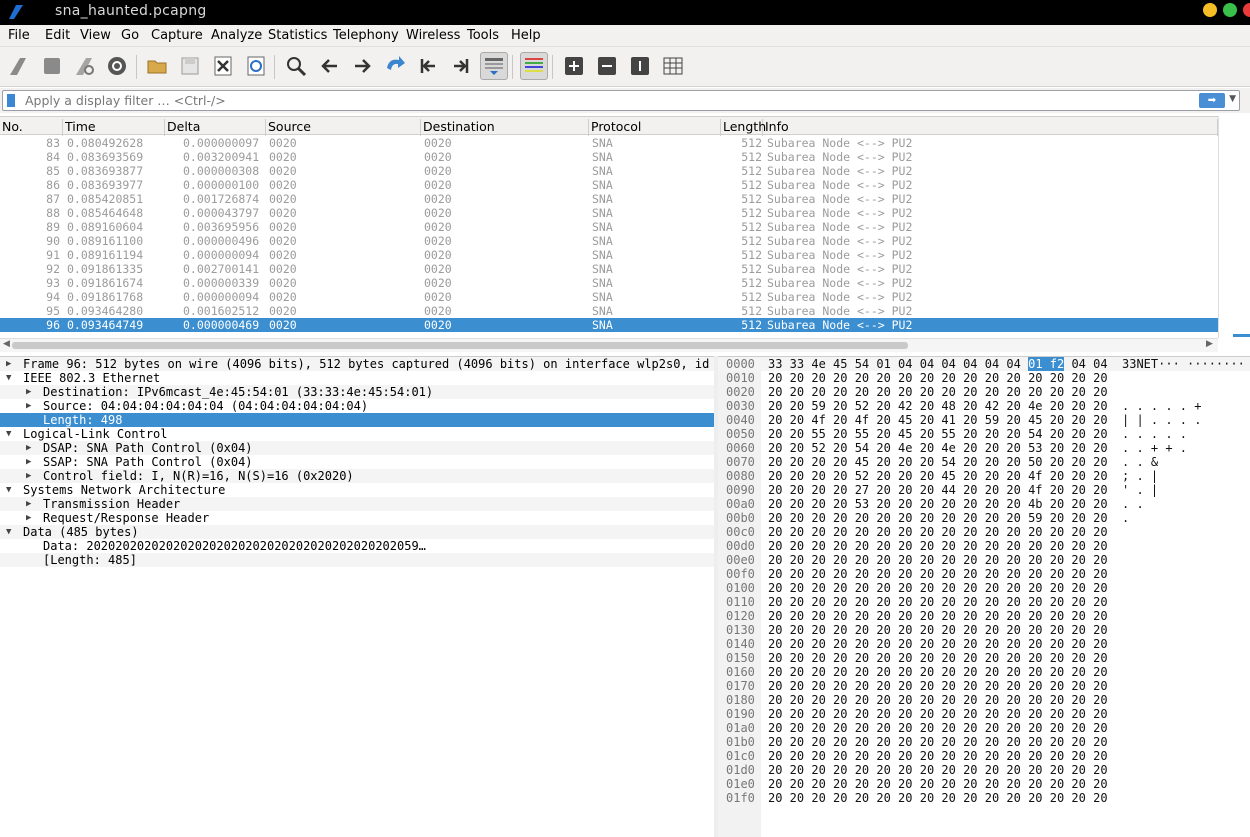  What do you see at coordinates (114, 127) in the screenshot?
I see `column-header-time: Time` at bounding box center [114, 127].